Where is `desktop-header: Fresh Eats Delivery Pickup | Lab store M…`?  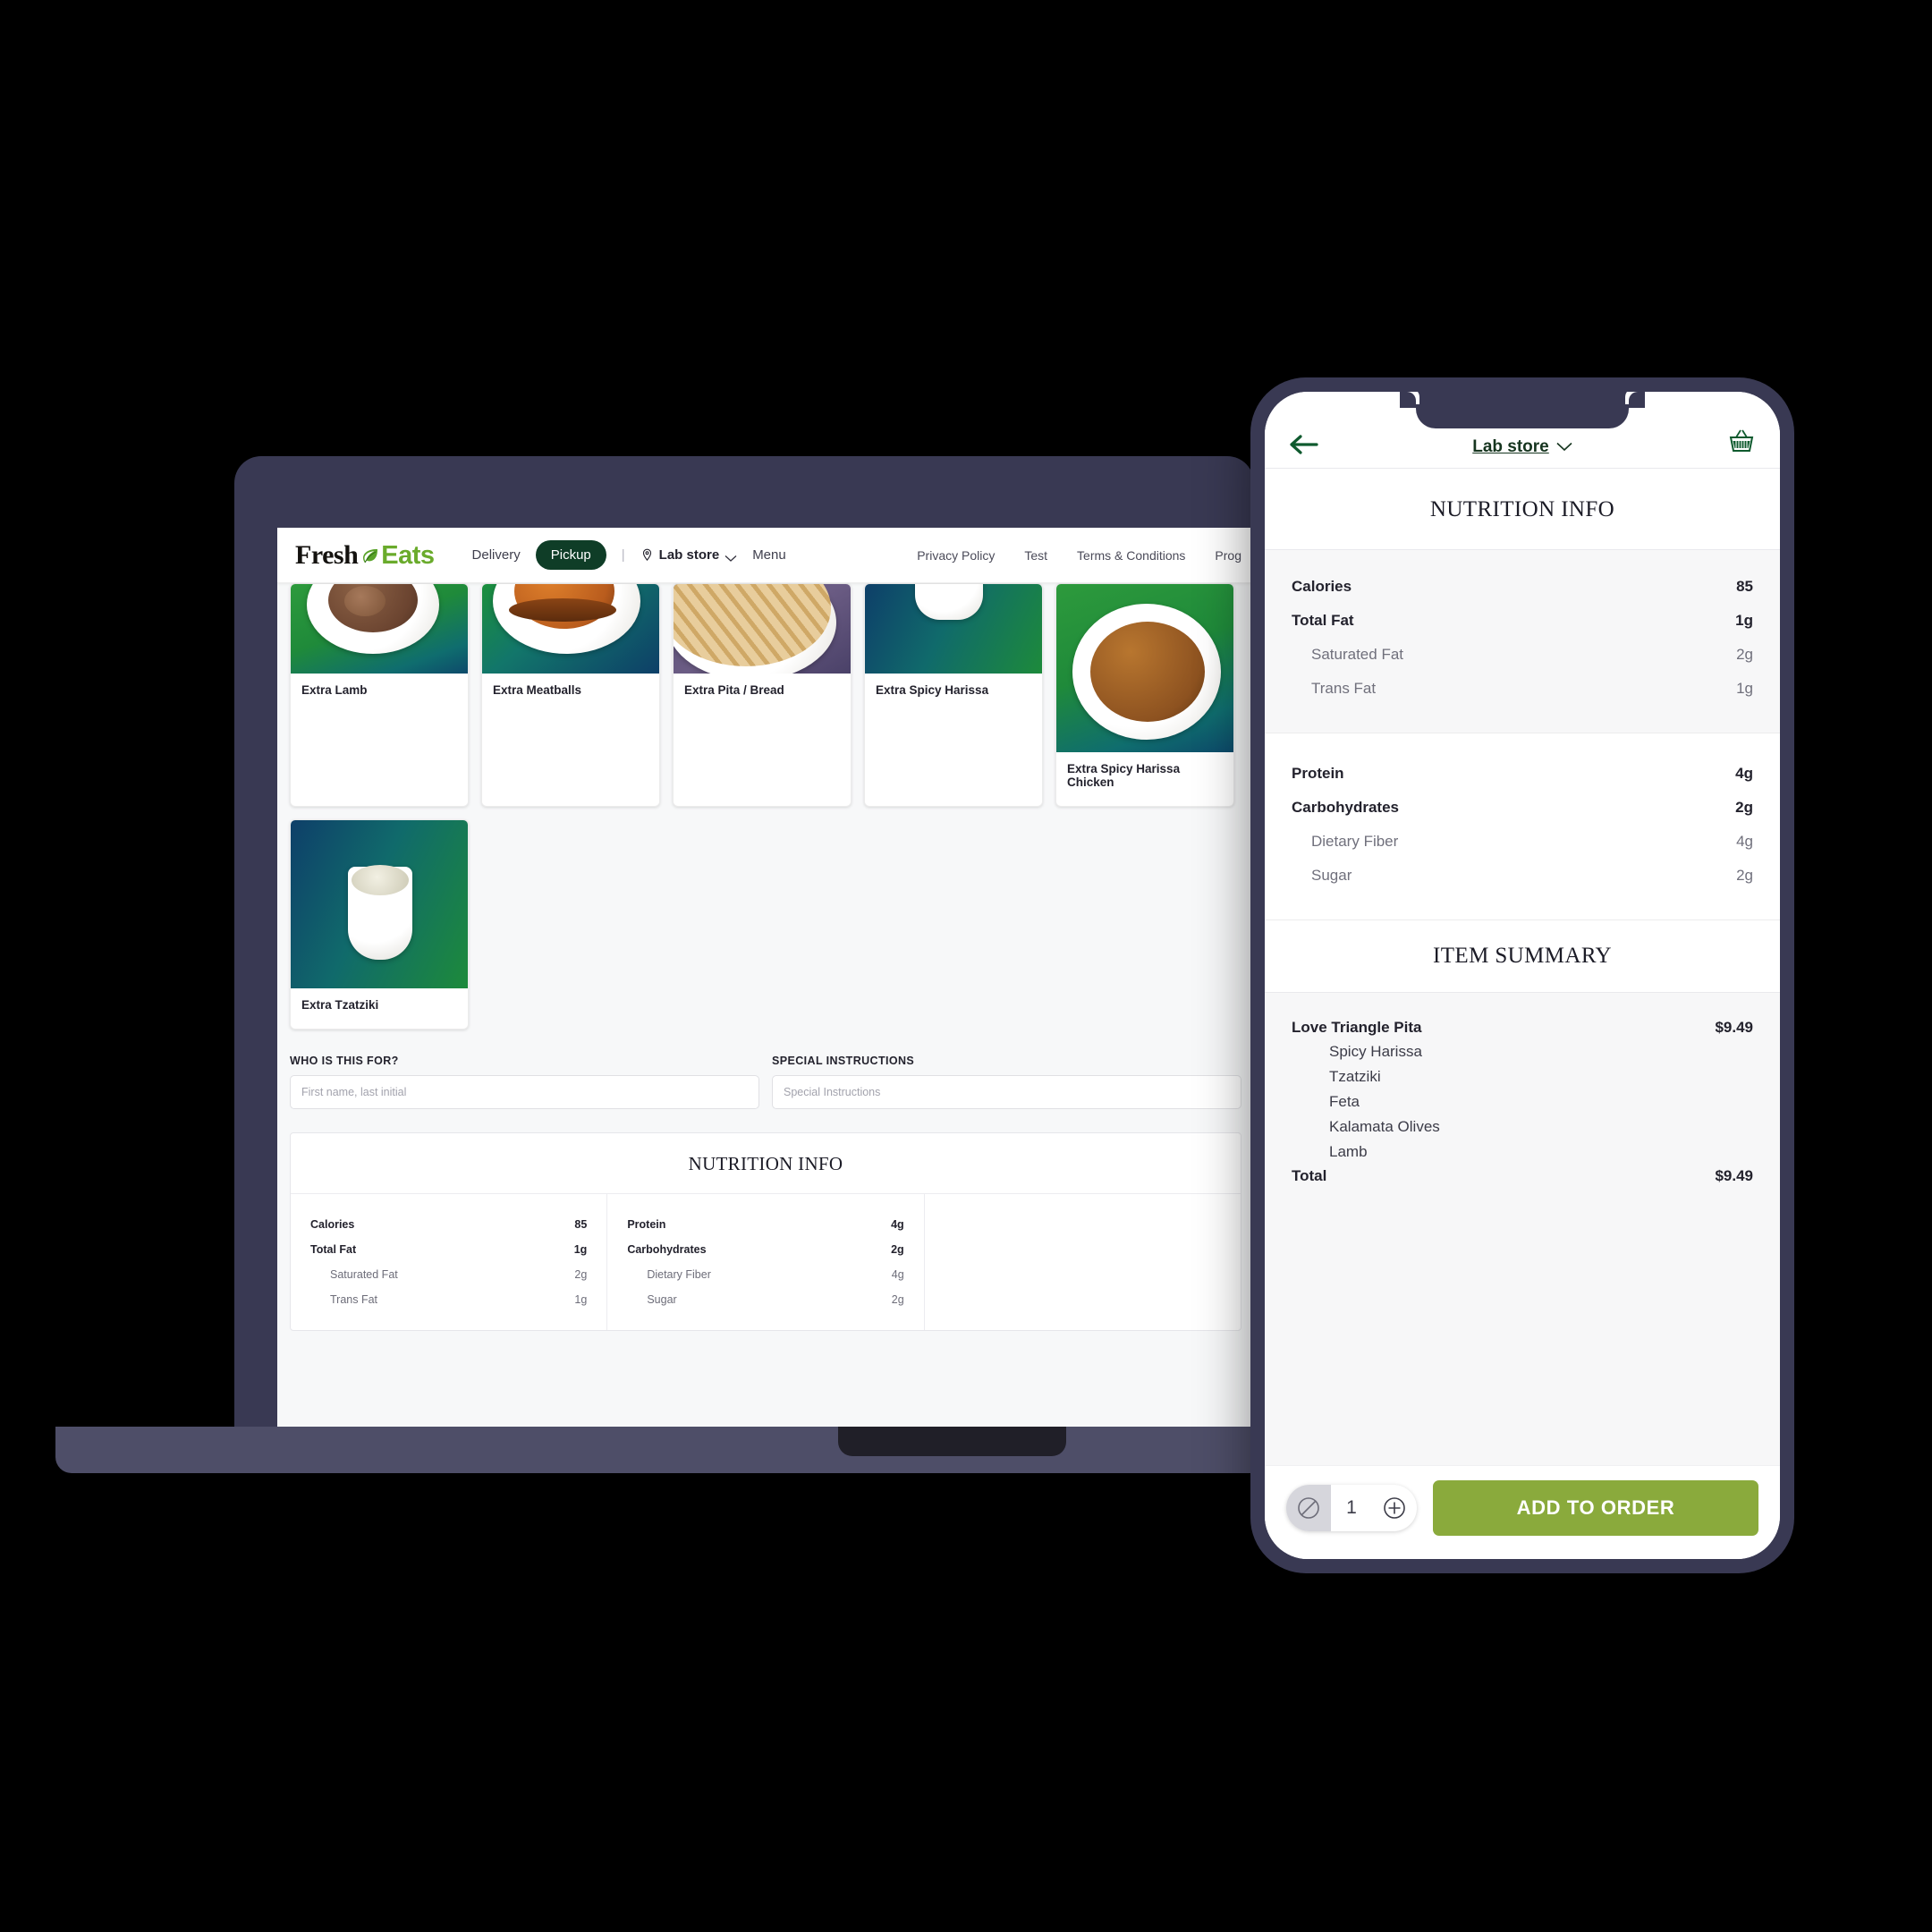 desktop-header: Fresh Eats Delivery Pickup | Lab store M… is located at coordinates (765, 555).